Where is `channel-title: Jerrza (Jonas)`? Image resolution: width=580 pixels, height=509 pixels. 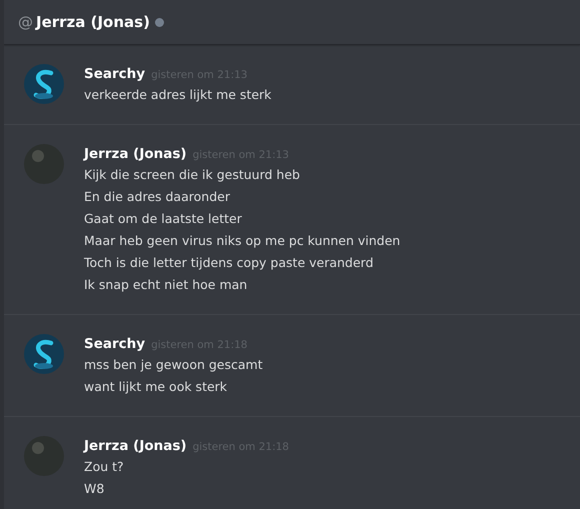
channel-title: Jerrza (Jonas) is located at coordinates (93, 22).